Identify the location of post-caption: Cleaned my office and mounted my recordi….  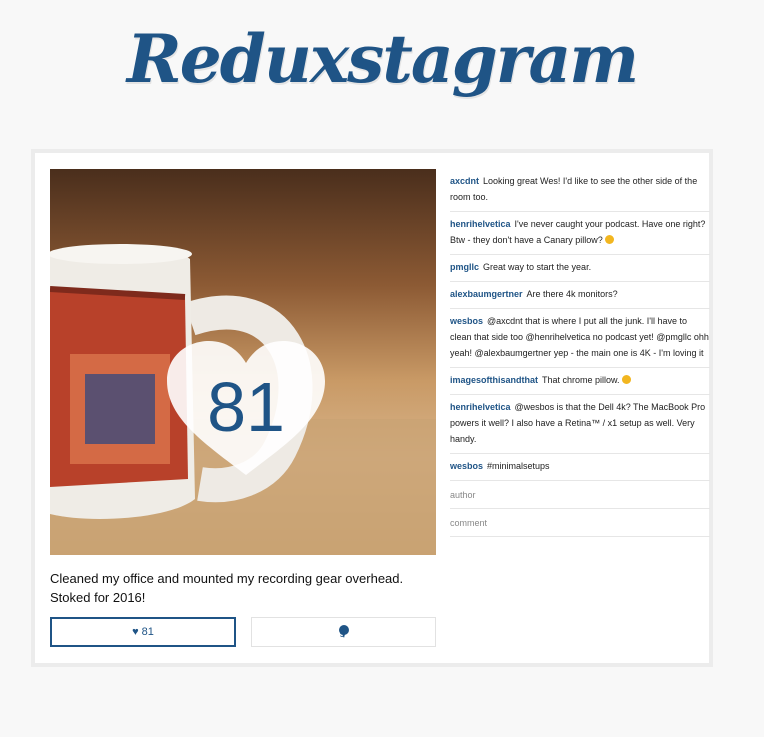
(227, 588).